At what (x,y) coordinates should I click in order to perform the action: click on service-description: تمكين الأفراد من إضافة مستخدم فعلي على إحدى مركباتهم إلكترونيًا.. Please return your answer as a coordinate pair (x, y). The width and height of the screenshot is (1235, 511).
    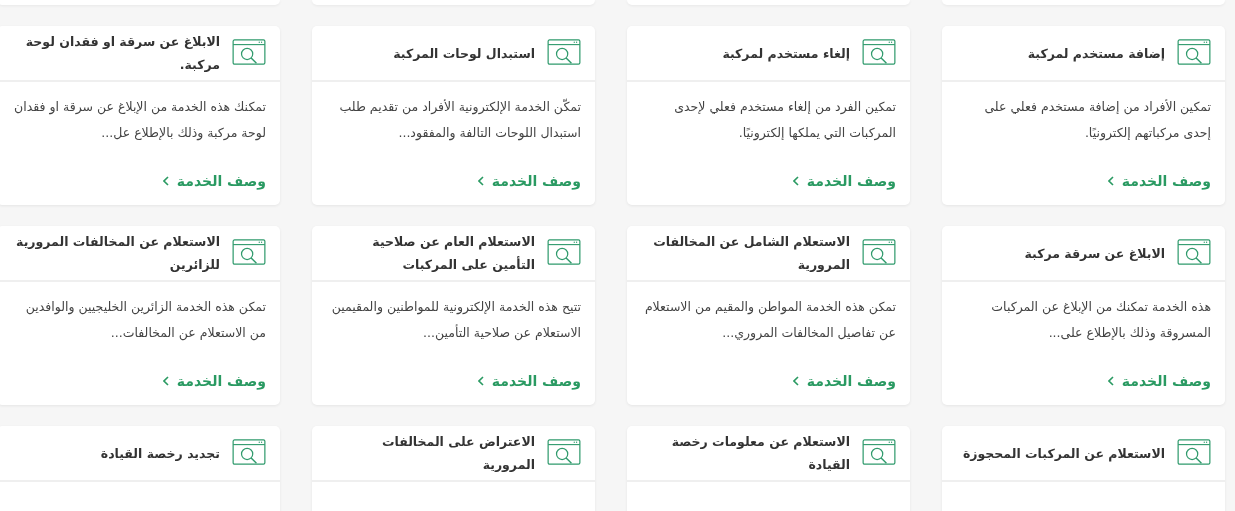
    Looking at the image, I should click on (1097, 120).